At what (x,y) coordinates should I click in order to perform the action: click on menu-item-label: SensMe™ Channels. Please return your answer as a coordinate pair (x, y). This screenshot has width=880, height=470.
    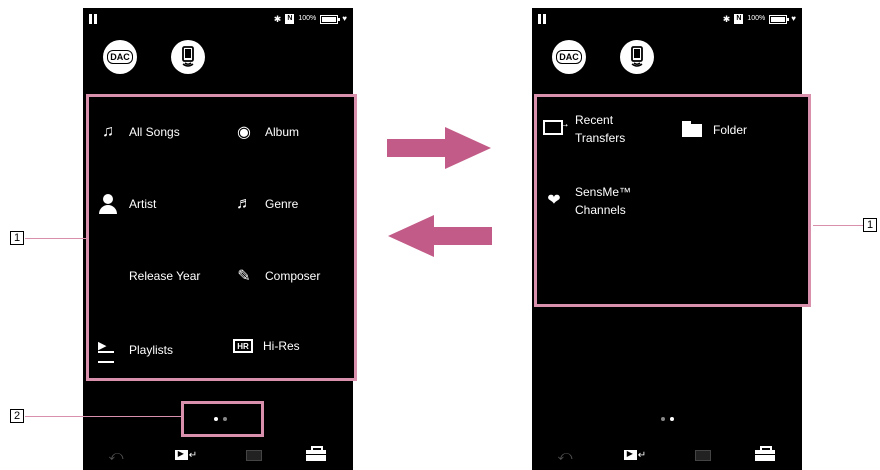
    Looking at the image, I should click on (603, 201).